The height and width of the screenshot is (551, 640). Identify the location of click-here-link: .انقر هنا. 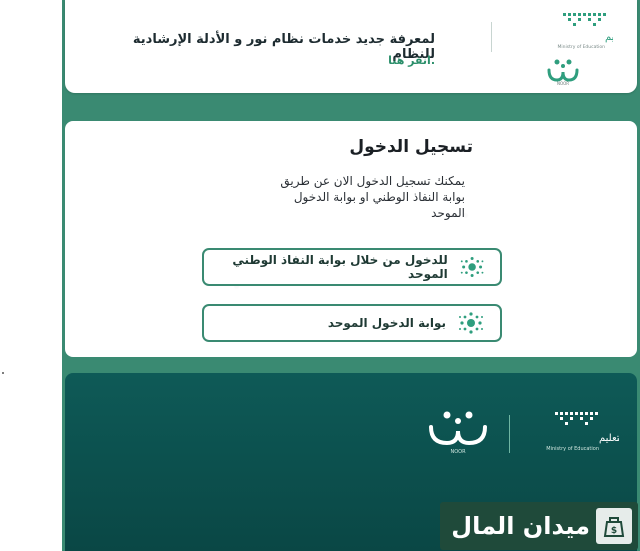
(411, 60).